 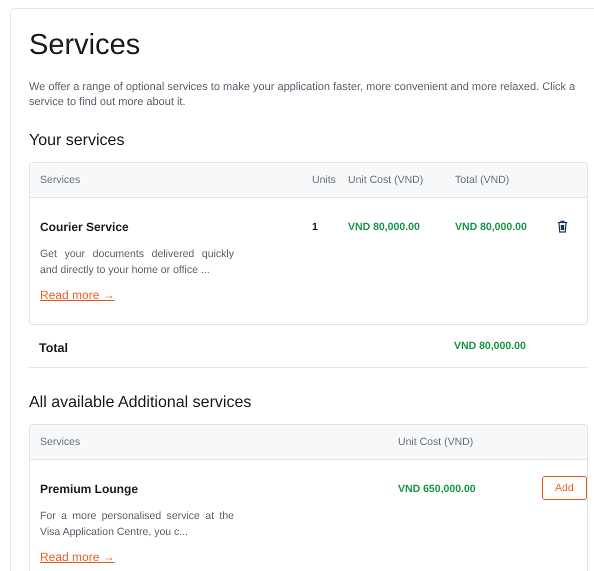 What do you see at coordinates (140, 403) in the screenshot?
I see `section-heading: All available Additional services` at bounding box center [140, 403].